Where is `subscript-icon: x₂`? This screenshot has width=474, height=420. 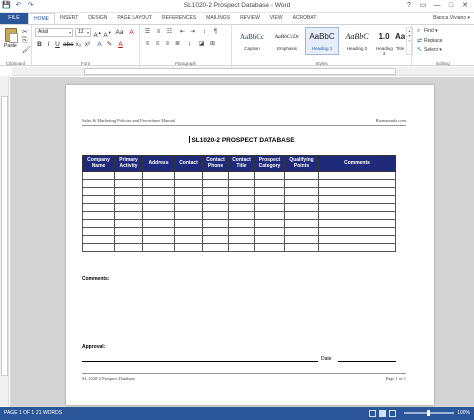
subscript-icon: x₂ is located at coordinates (78, 44).